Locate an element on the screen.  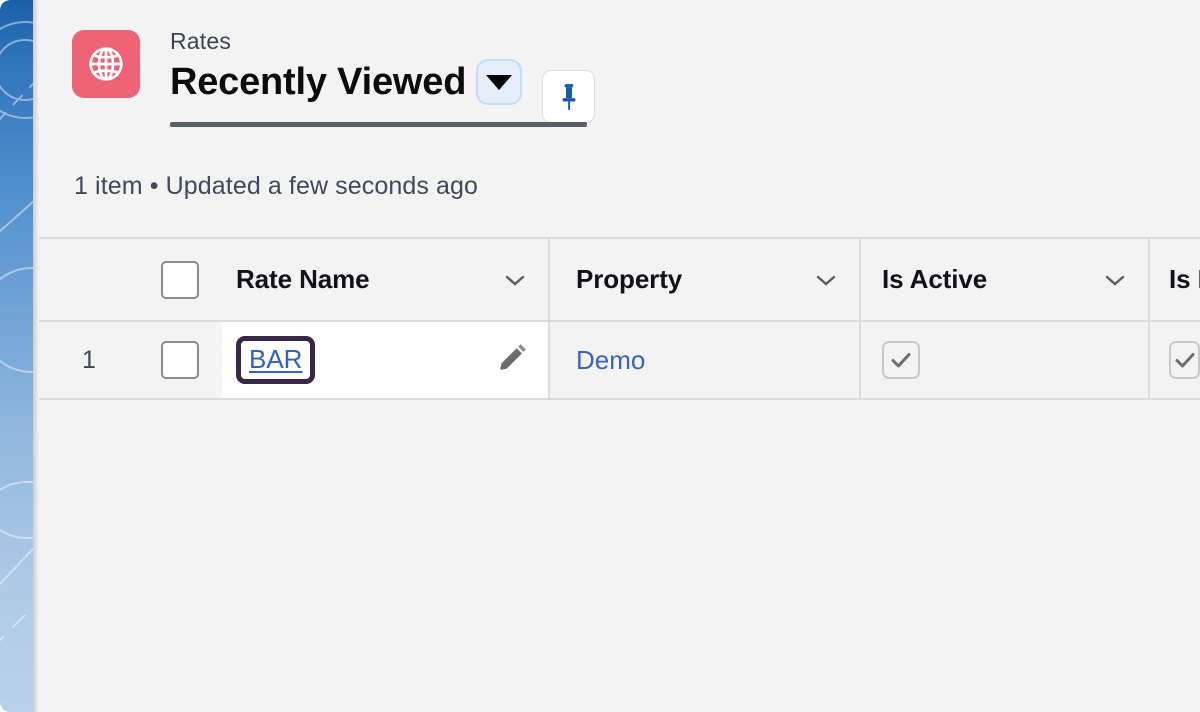
row-number-cell: 1 is located at coordinates (89, 360).